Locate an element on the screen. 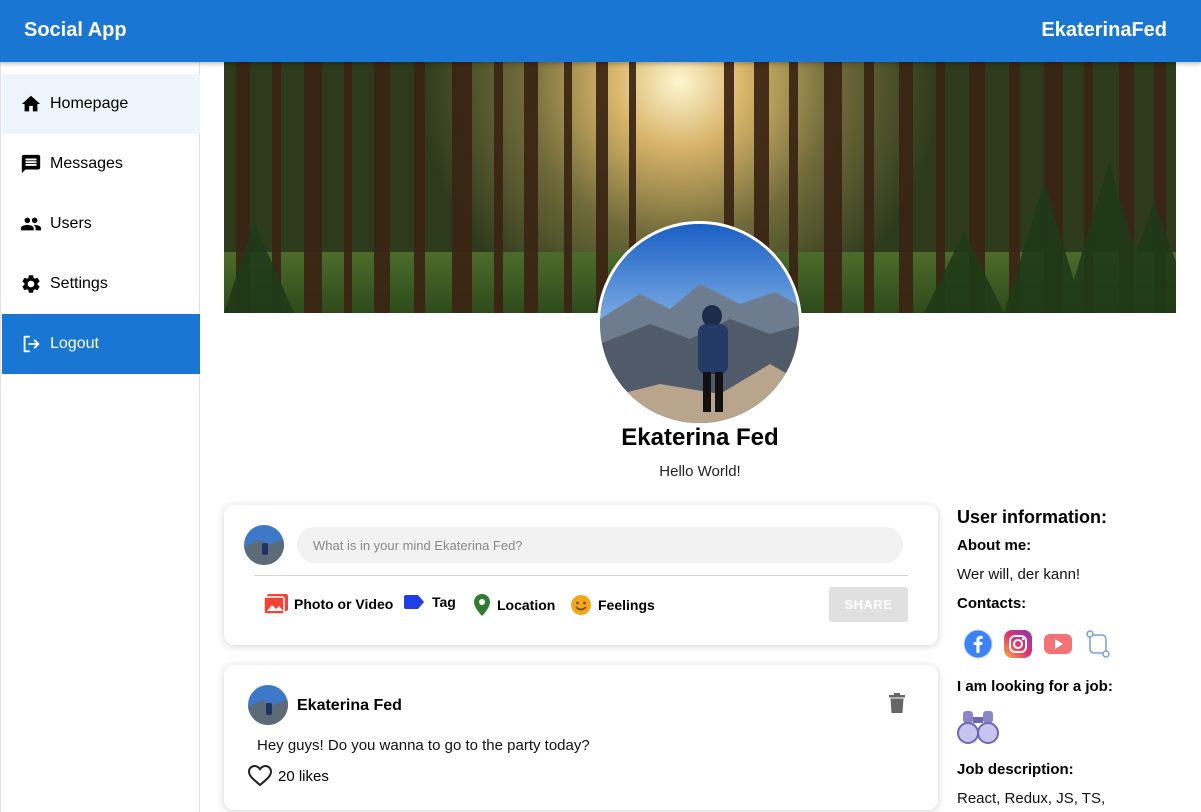 Image resolution: width=1201 pixels, height=812 pixels. heart-icon is located at coordinates (260, 776).